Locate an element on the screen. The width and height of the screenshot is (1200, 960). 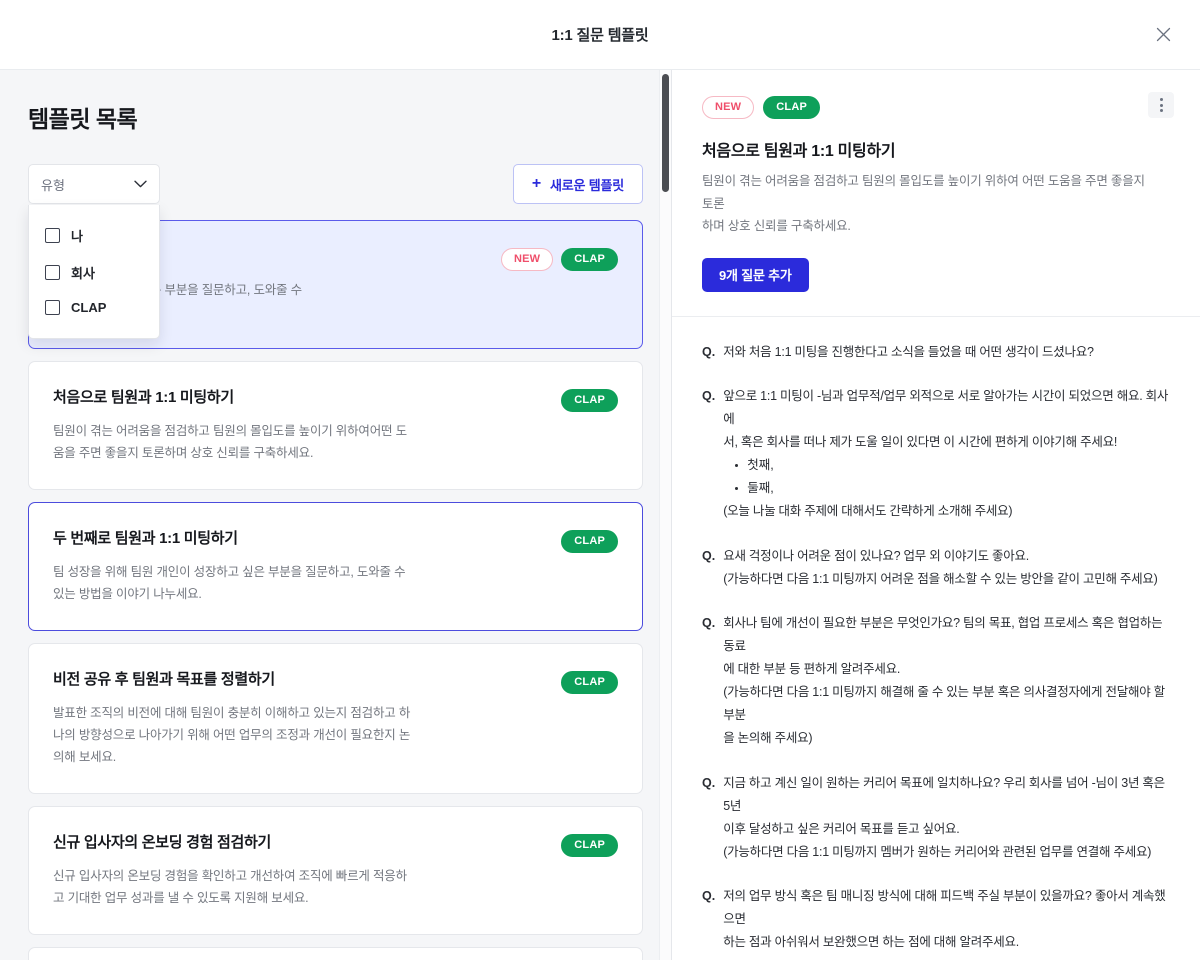
page-title: 1:1 질문 템플릿 is located at coordinates (600, 35).